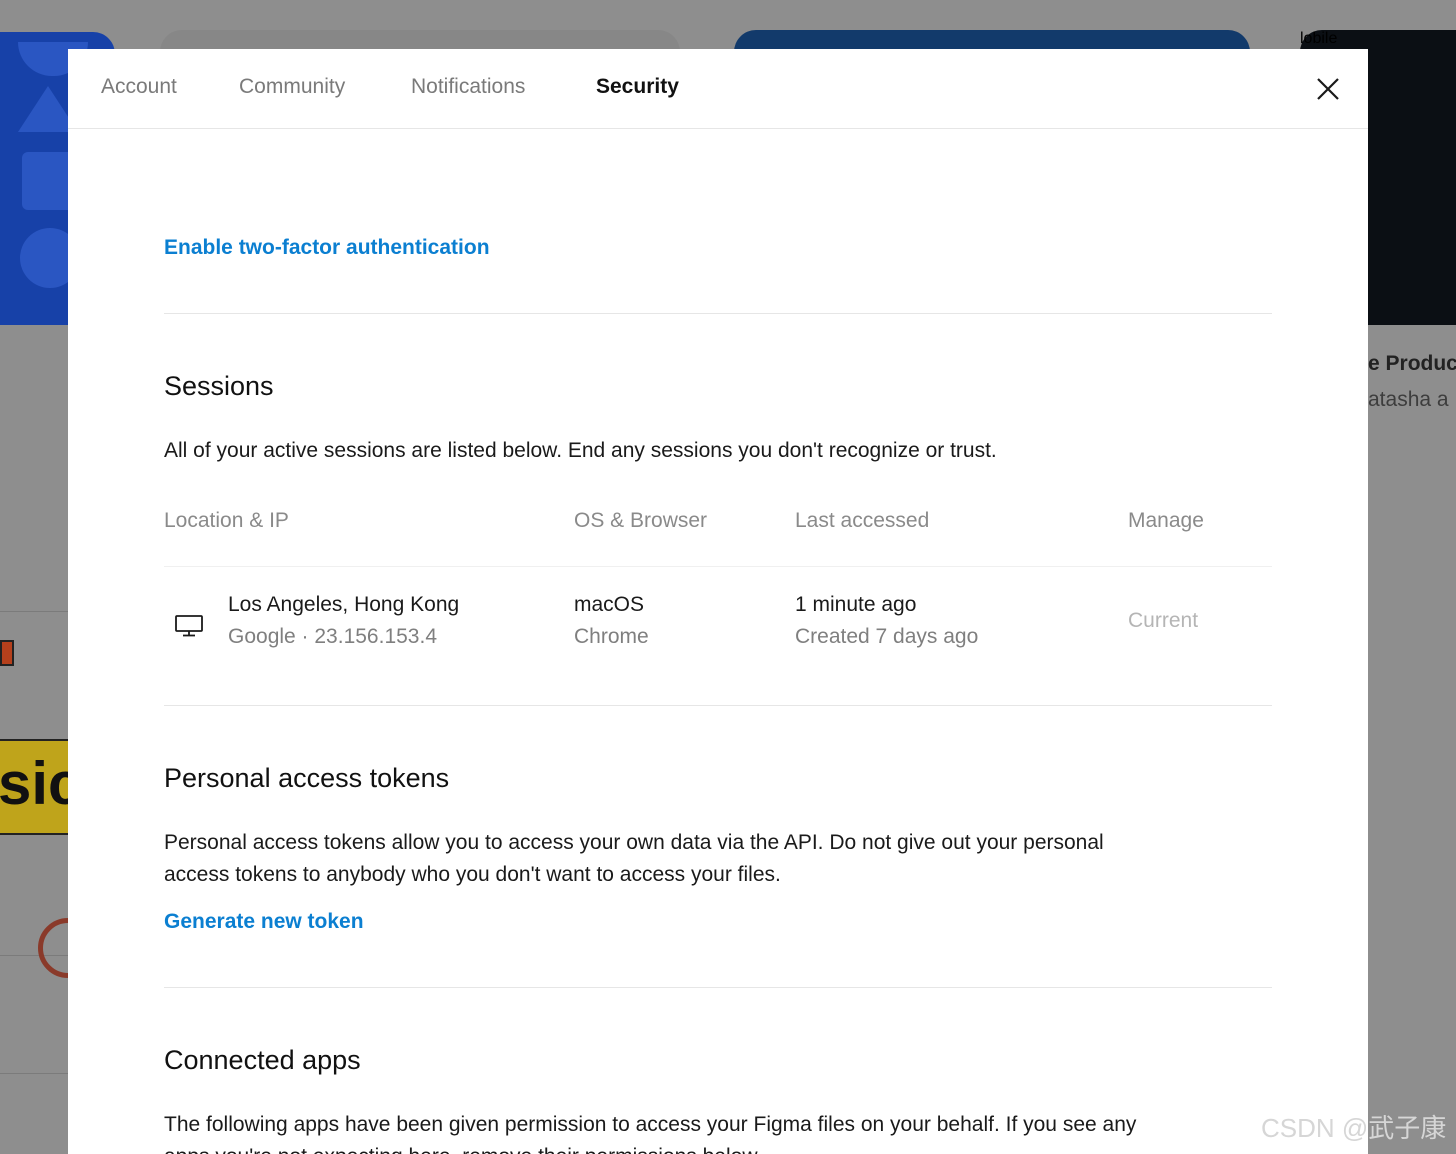 The image size is (1456, 1154). What do you see at coordinates (332, 636) in the screenshot?
I see `session-ip: Google · 23.156.153.4` at bounding box center [332, 636].